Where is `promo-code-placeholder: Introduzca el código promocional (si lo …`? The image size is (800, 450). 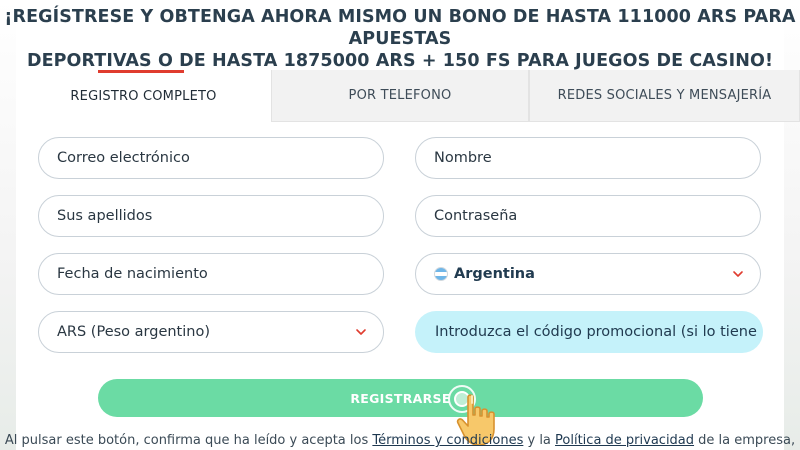
promo-code-placeholder: Introduzca el código promocional (si lo … is located at coordinates (596, 332).